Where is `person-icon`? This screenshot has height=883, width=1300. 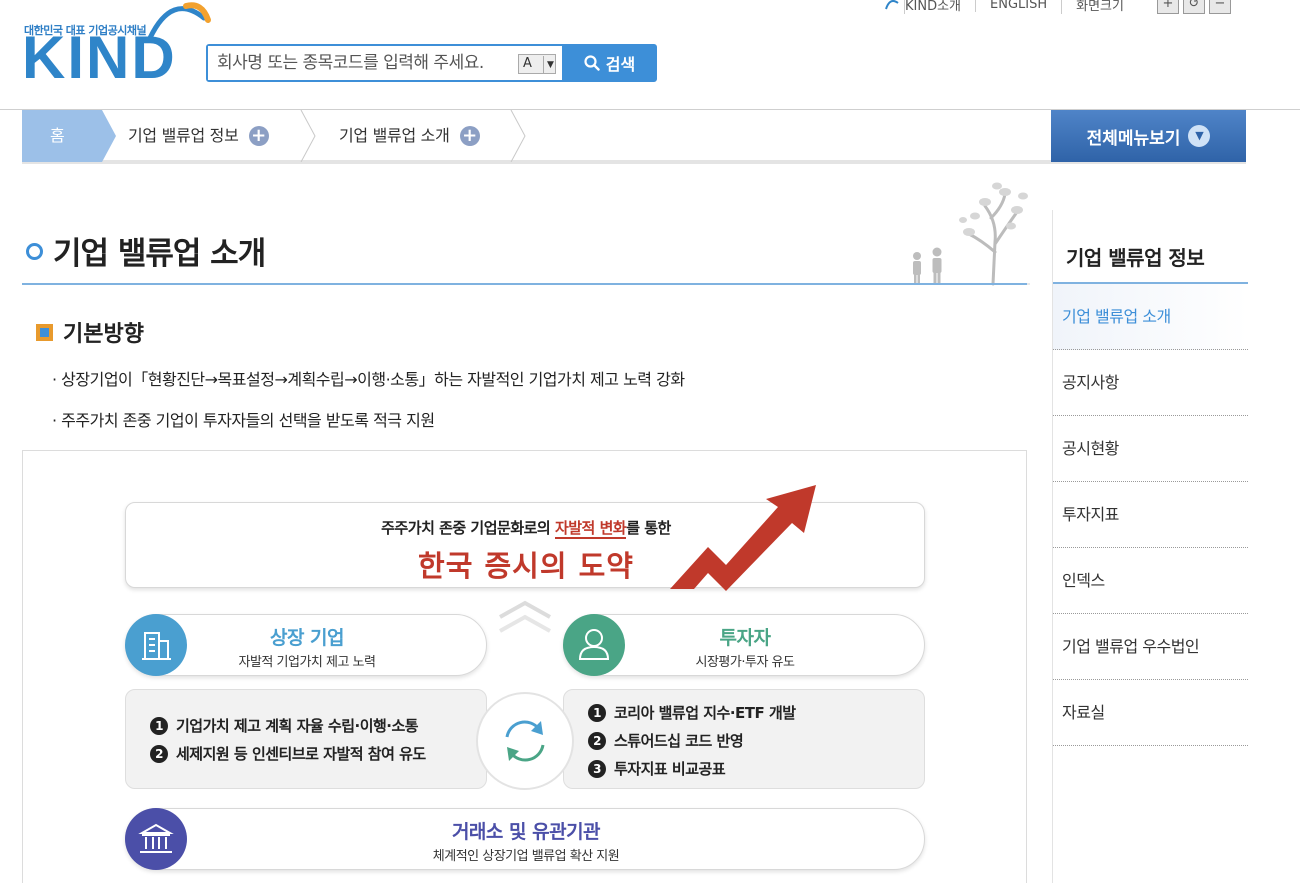
person-icon is located at coordinates (594, 645).